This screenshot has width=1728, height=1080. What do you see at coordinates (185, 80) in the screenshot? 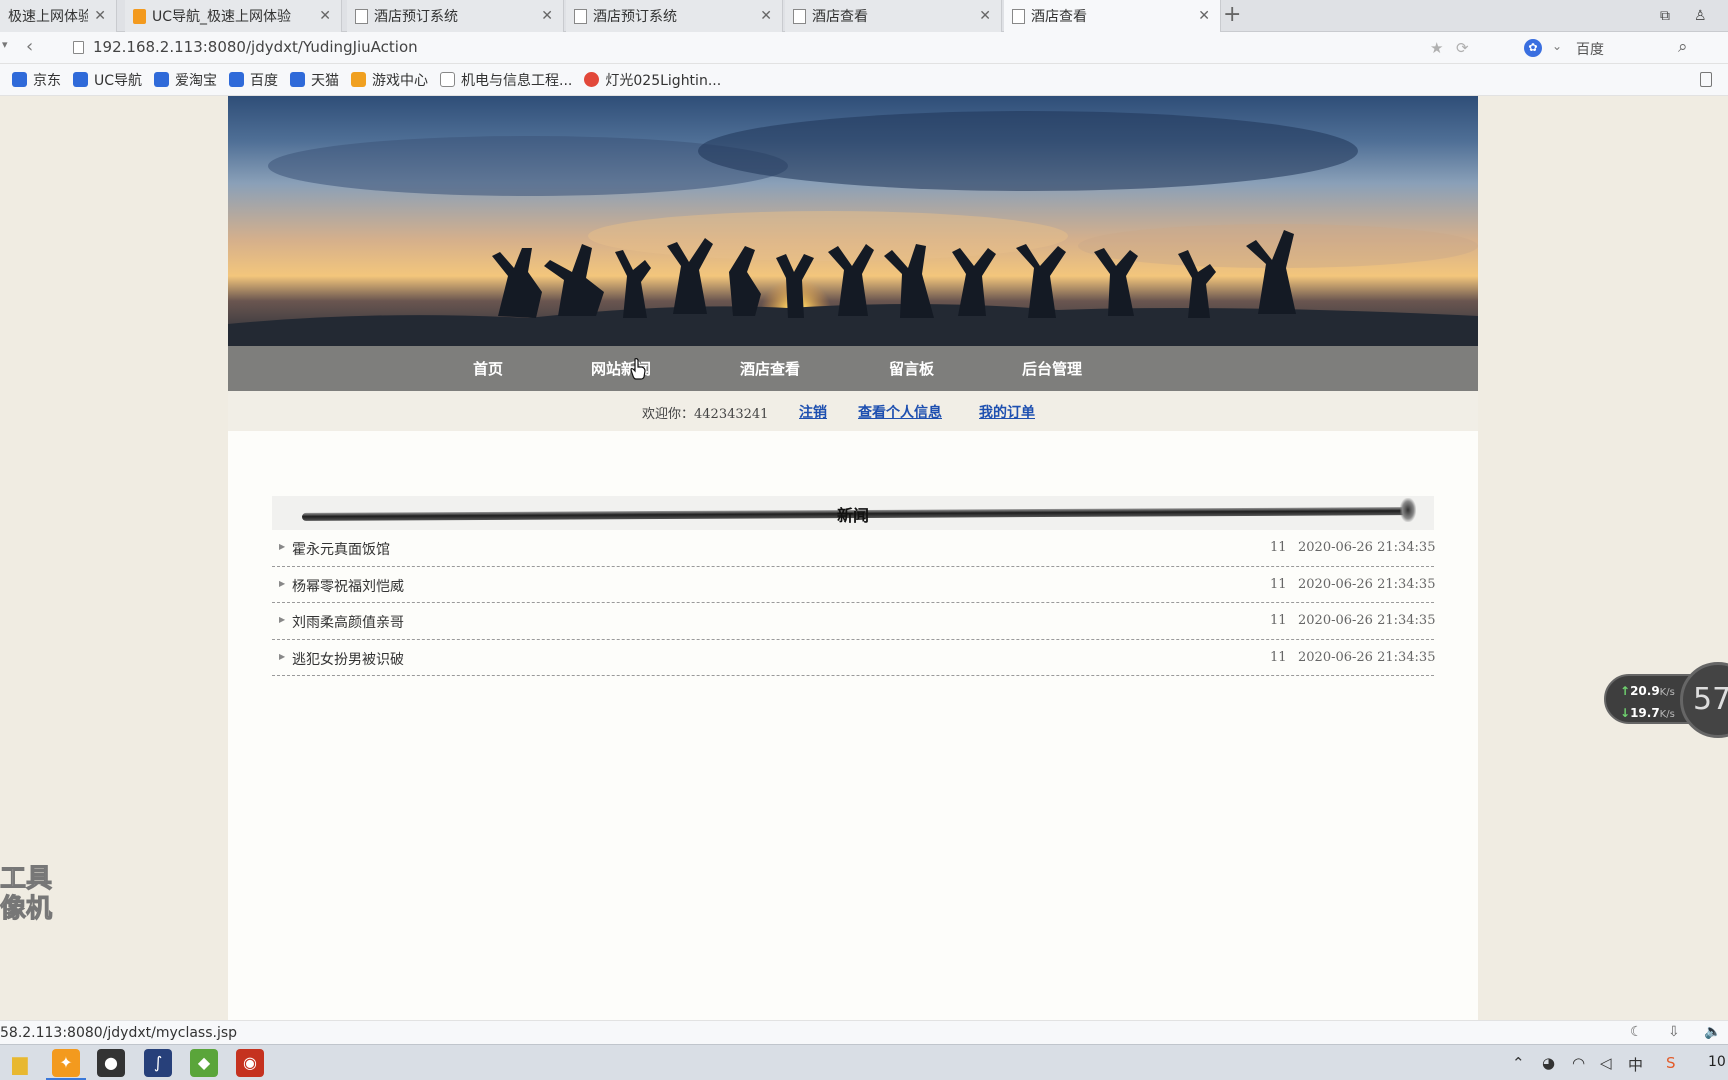
I see `bookmark-item: 爱淘宝` at bounding box center [185, 80].